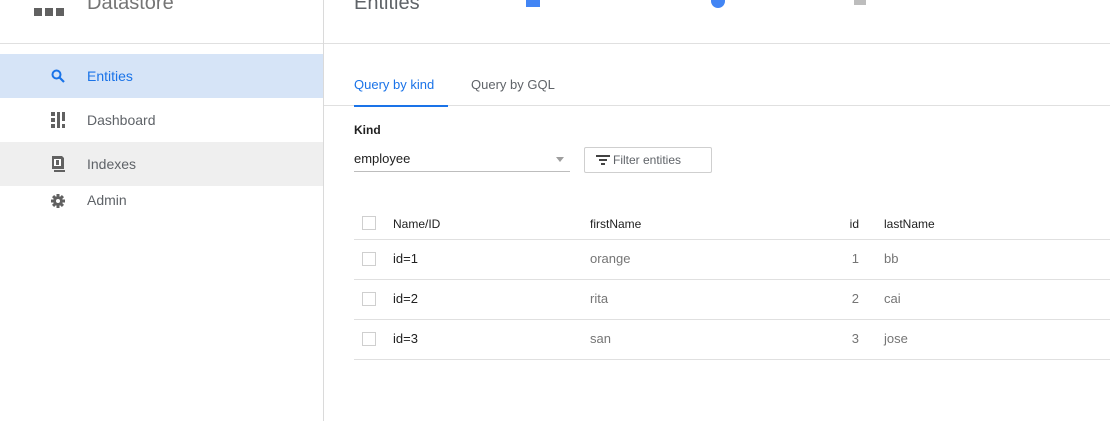 This screenshot has width=1110, height=421. I want to click on cell-firstname: san, so click(600, 338).